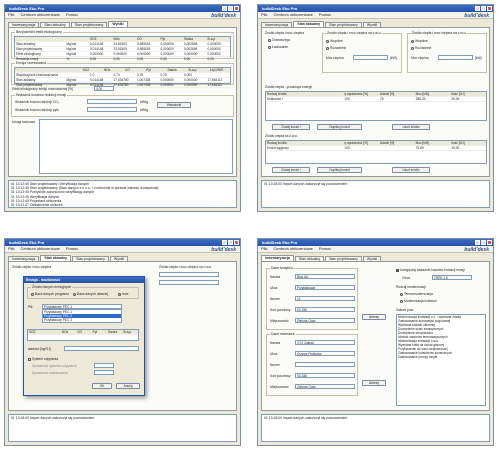 This screenshot has width=500, height=451. I want to click on eff-value-field: 0,00, so click(104, 88).